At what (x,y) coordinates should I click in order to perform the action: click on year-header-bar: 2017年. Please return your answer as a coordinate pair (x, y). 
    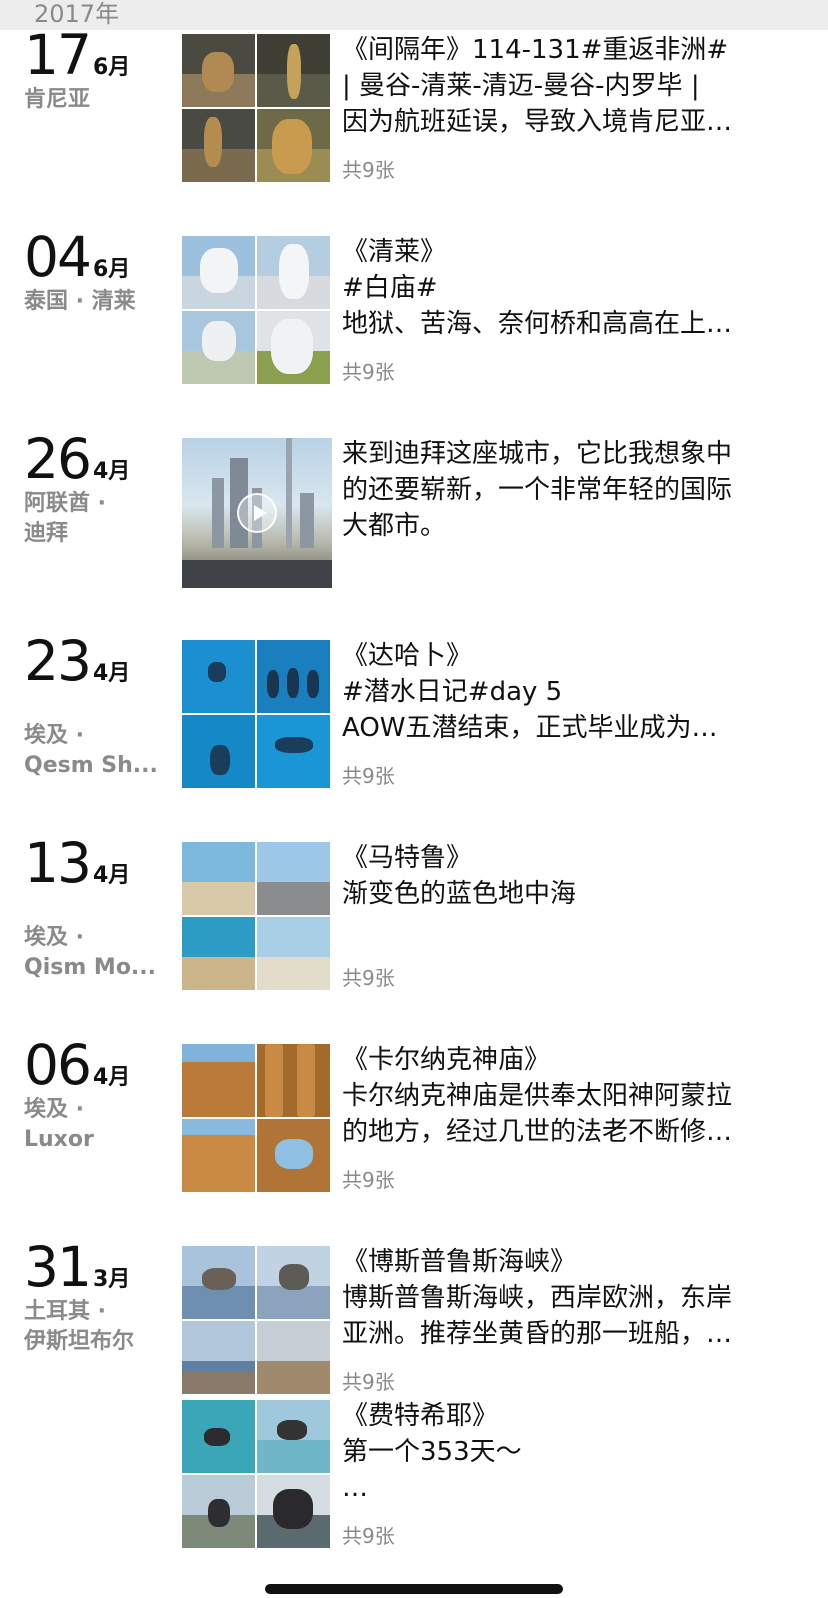
    Looking at the image, I should click on (414, 15).